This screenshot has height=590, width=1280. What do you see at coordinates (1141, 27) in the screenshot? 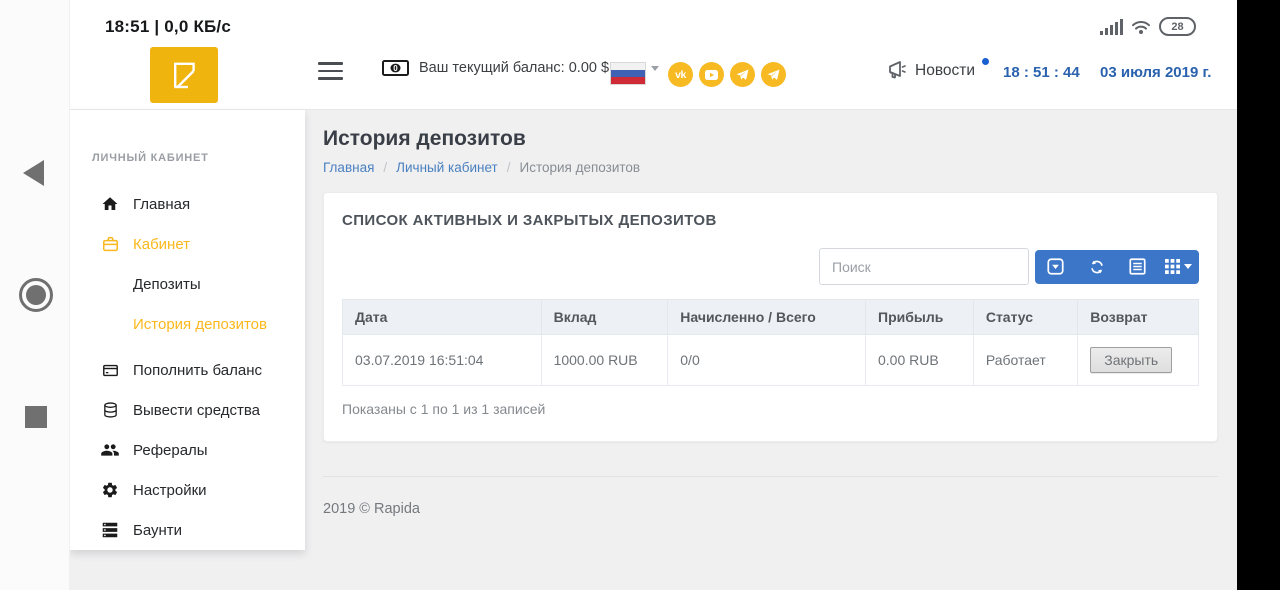
I see `wifi-icon` at bounding box center [1141, 27].